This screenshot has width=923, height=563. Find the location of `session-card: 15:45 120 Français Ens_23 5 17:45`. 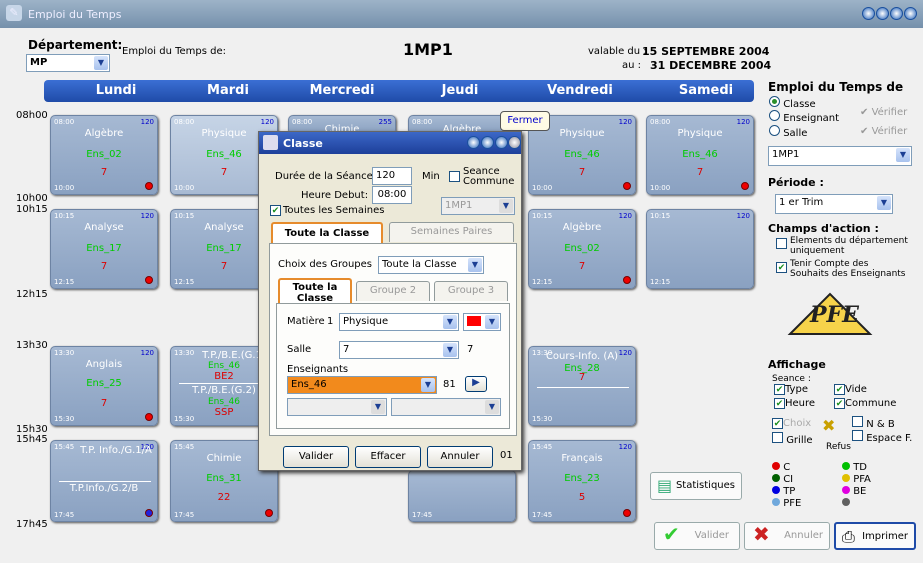

session-card: 15:45 120 Français Ens_23 5 17:45 is located at coordinates (582, 481).